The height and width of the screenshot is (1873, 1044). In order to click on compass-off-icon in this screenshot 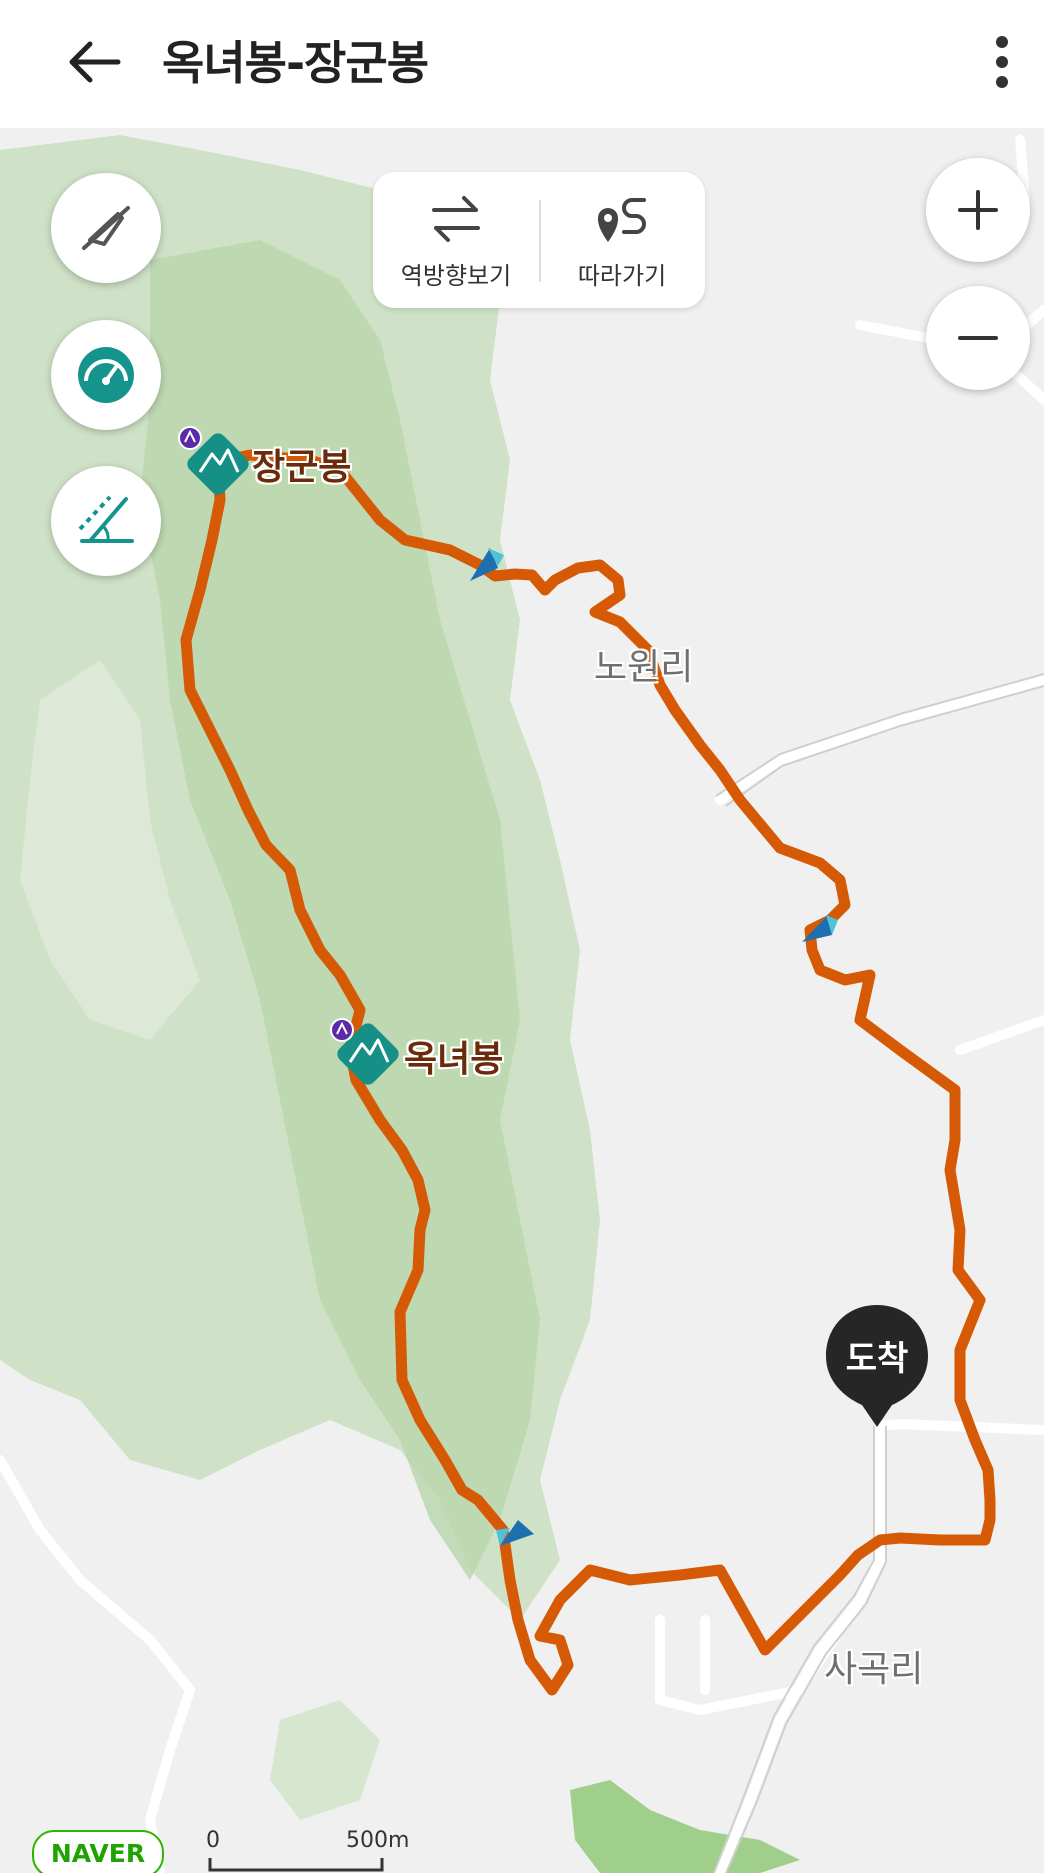, I will do `click(106, 228)`.